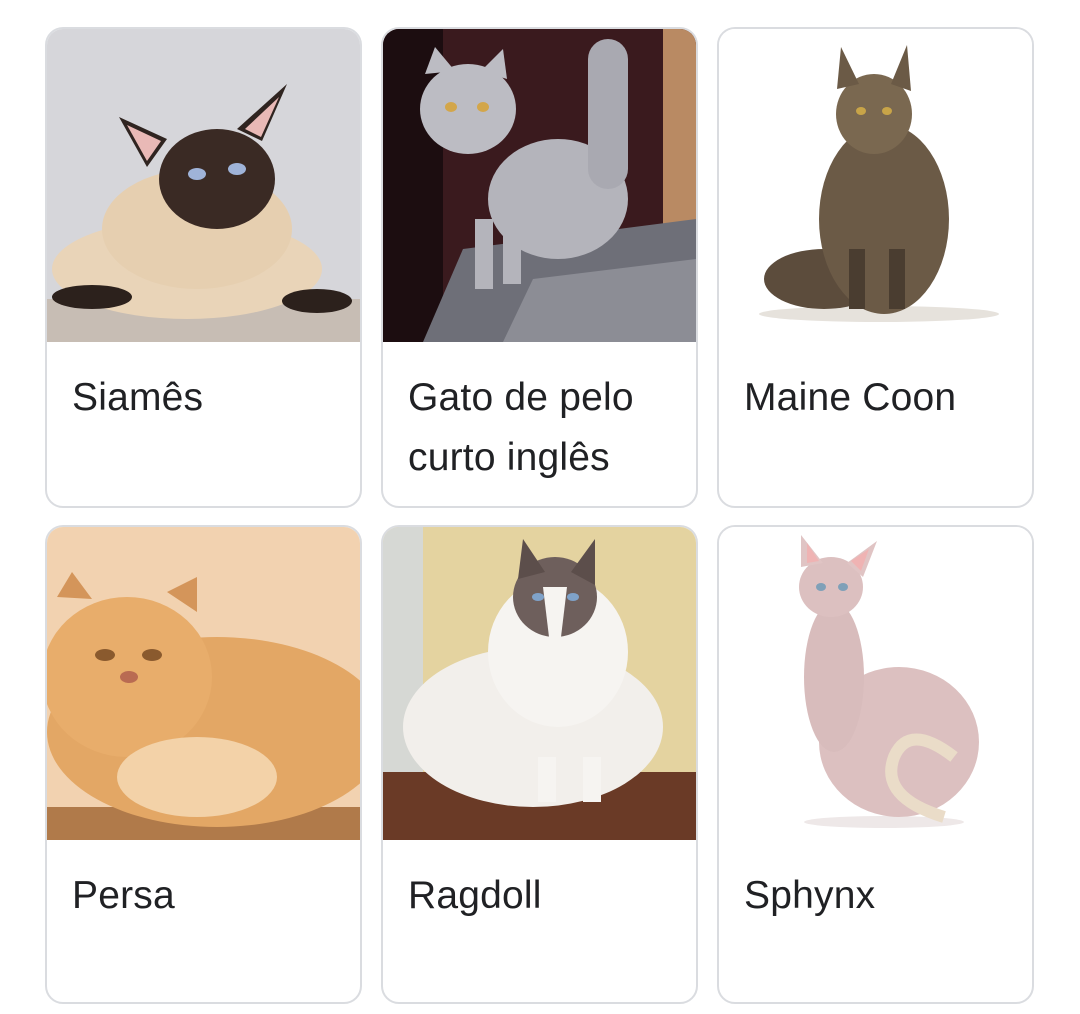  I want to click on breed-card-persa: Persa, so click(203, 764).